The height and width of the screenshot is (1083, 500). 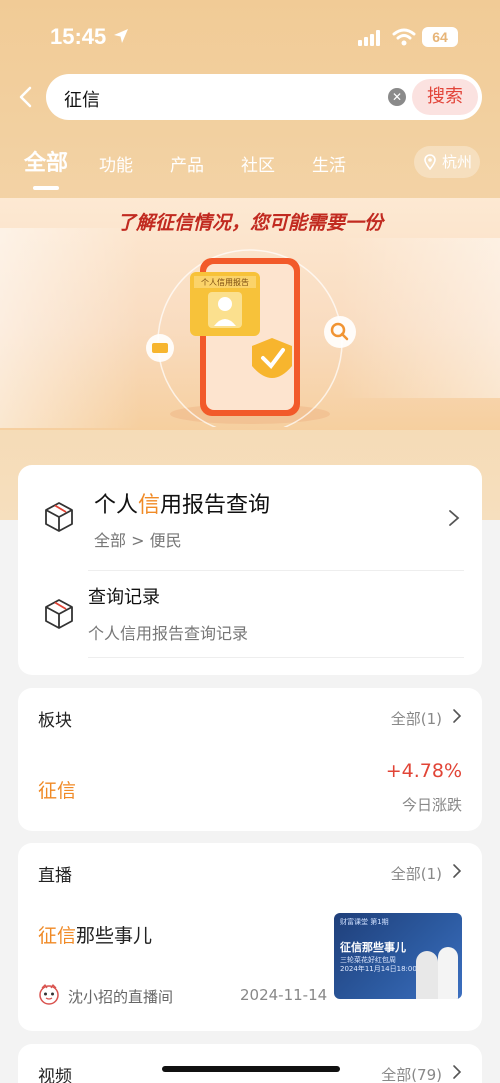 I want to click on tab-community: 社区, so click(x=258, y=163).